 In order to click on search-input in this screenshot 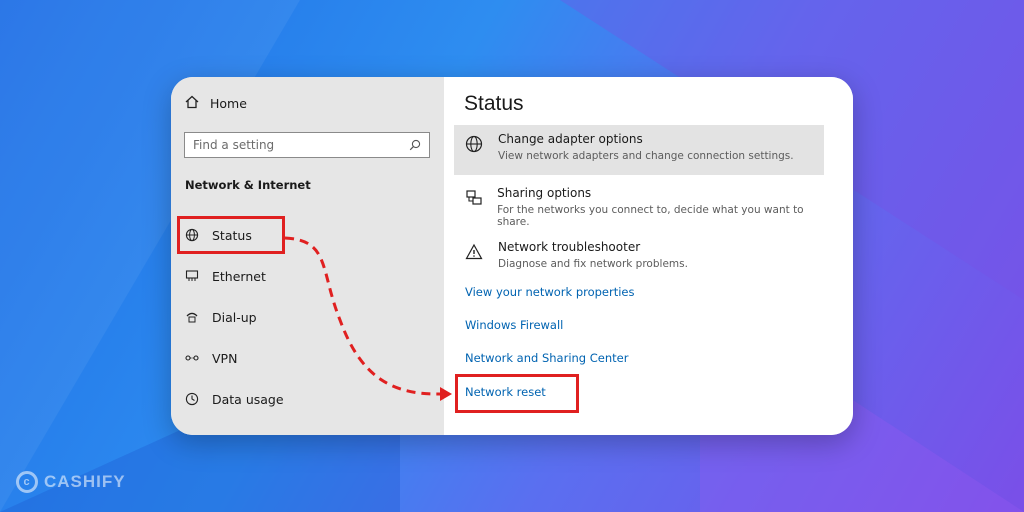, I will do `click(293, 145)`.